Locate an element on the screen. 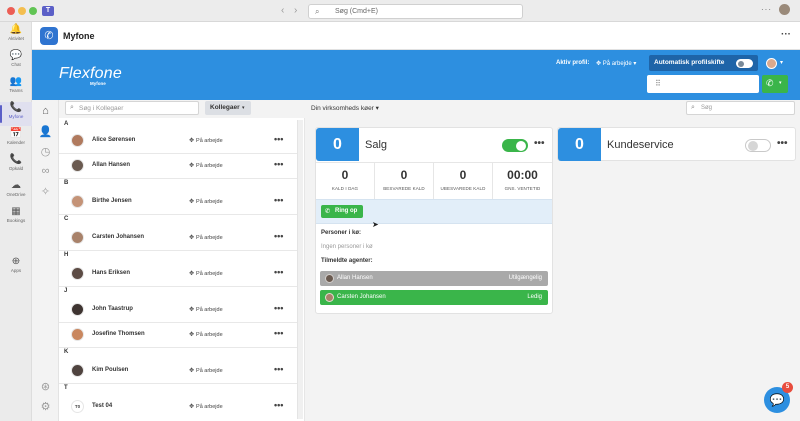 The width and height of the screenshot is (800, 421). account-avatar is located at coordinates (784, 9).